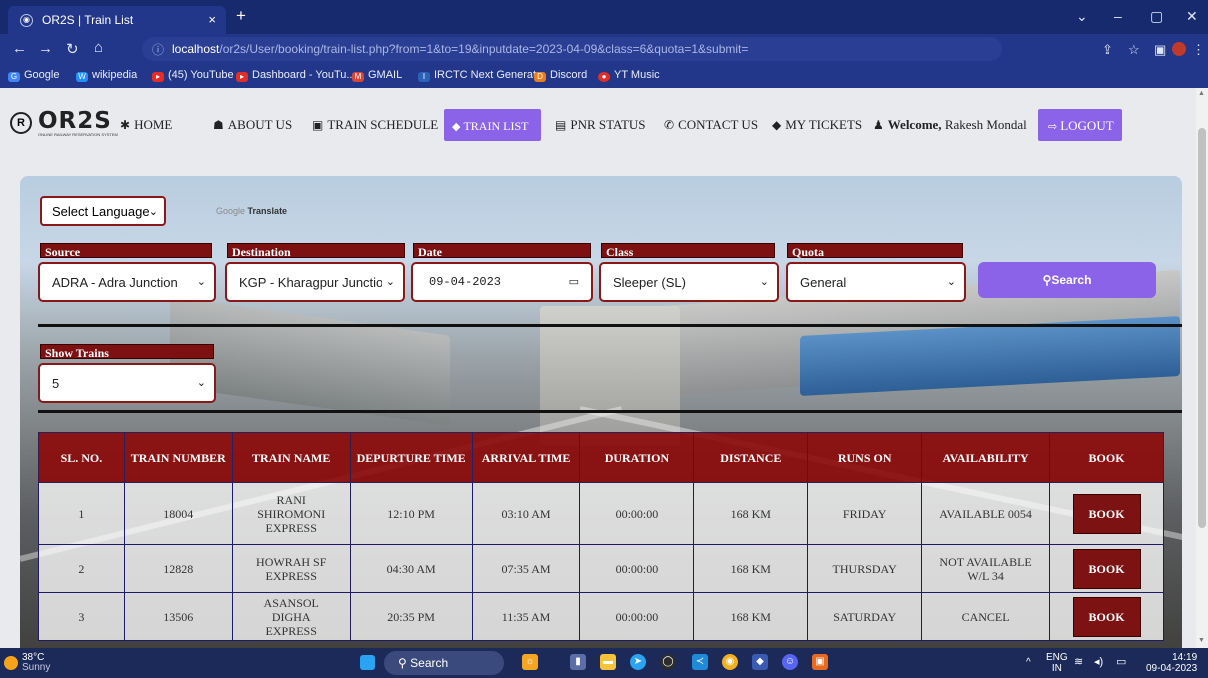 This screenshot has width=1208, height=678. What do you see at coordinates (1198, 50) in the screenshot?
I see `menu-kebab-icon: ⋮` at bounding box center [1198, 50].